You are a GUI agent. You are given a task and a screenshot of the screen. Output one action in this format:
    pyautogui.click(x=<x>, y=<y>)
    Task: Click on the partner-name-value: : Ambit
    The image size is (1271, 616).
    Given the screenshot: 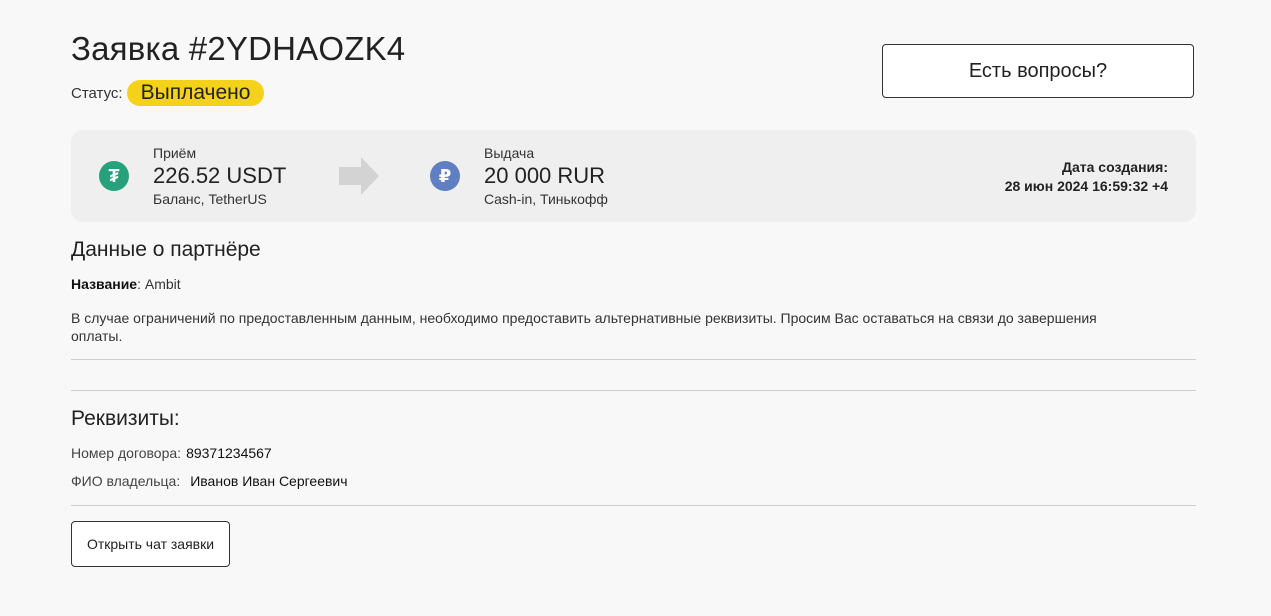 What is the action you would take?
    pyautogui.click(x=159, y=284)
    